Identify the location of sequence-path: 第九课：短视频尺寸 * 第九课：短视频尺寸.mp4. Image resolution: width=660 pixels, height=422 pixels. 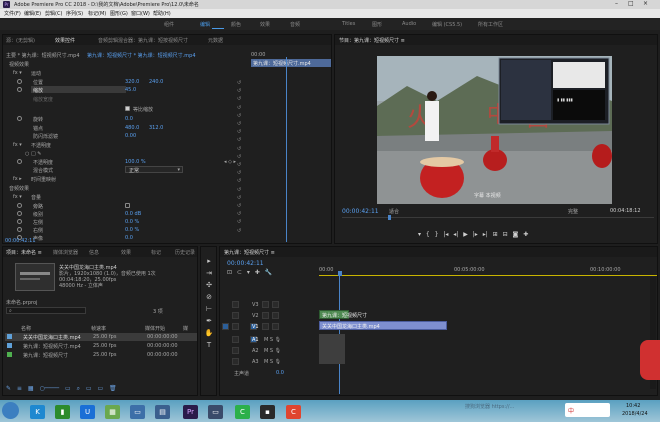
(141, 55).